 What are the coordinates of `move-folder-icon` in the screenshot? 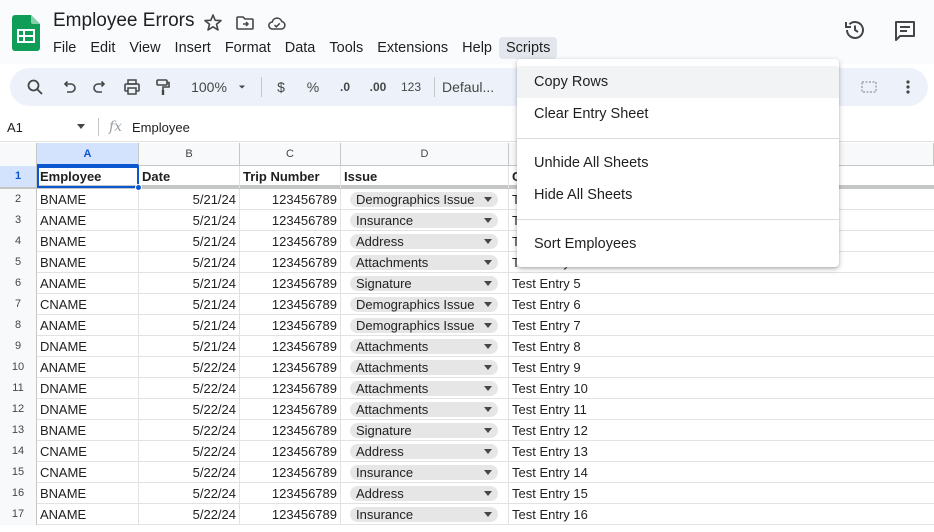 It's located at (245, 23).